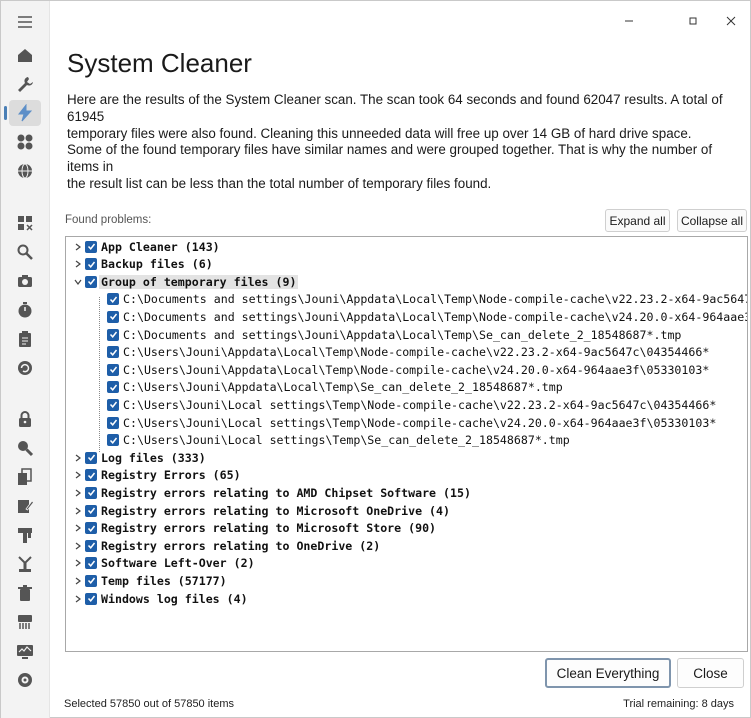 The height and width of the screenshot is (718, 751). Describe the element at coordinates (25, 593) in the screenshot. I see `sidebar-item-trash` at that location.